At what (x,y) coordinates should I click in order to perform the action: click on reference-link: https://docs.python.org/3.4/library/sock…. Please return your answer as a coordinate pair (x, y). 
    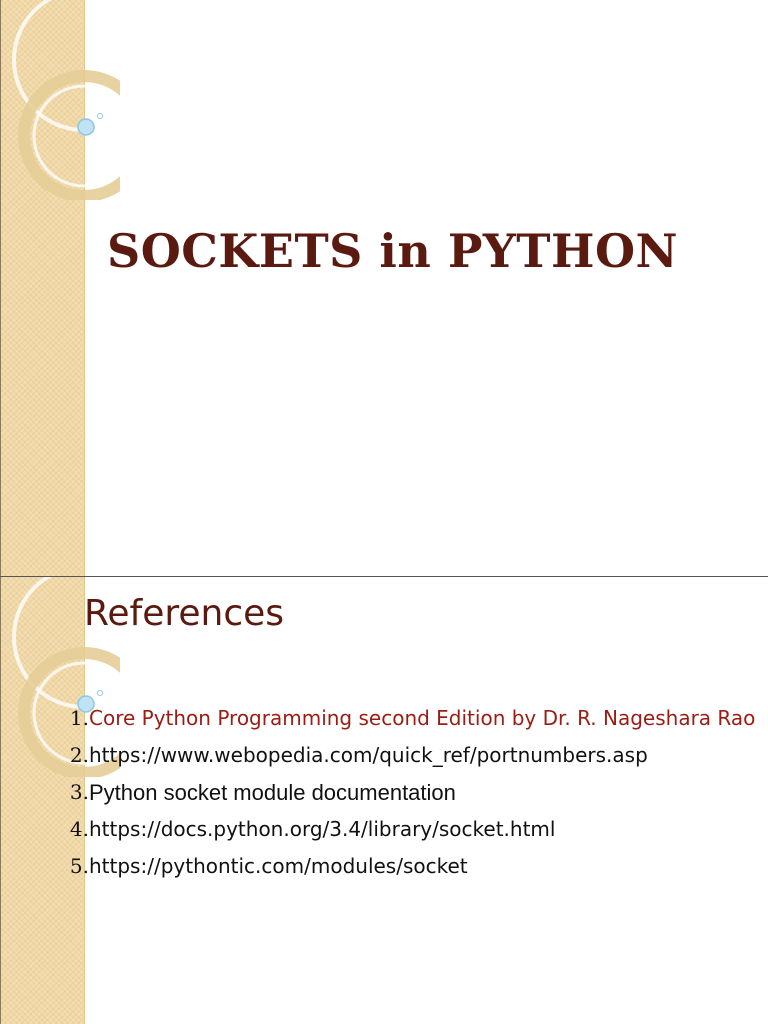
    Looking at the image, I should click on (423, 829).